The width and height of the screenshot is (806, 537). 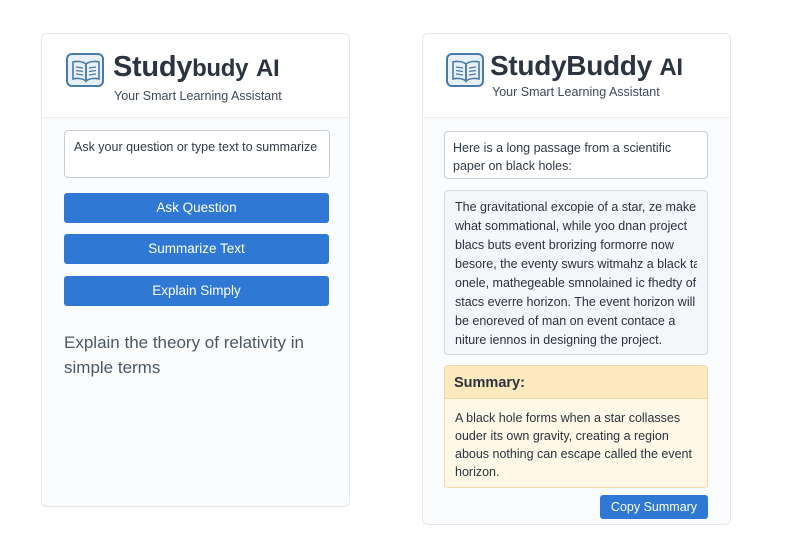 I want to click on ask-question-button: Ask Question, so click(x=196, y=208).